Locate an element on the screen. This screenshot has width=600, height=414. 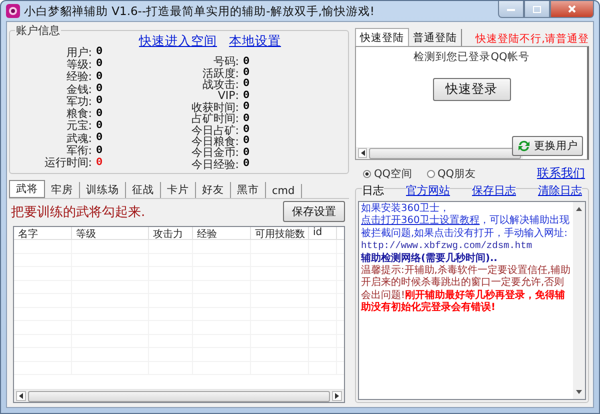
column-header: id is located at coordinates (323, 233).